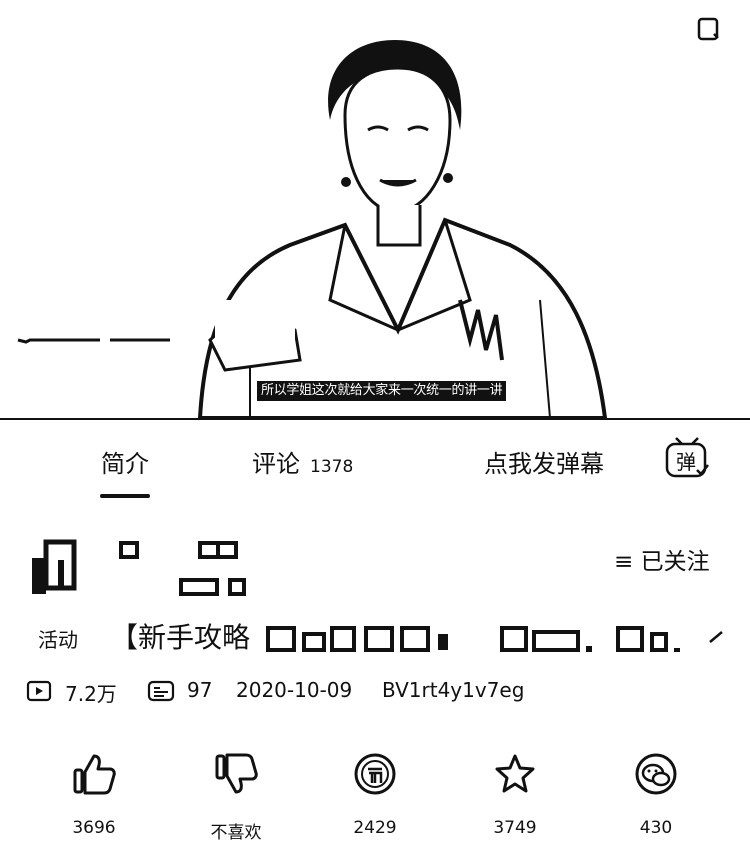 This screenshot has height=863, width=750. I want to click on action-bar: 3696 不喜欢 2429 3749 430, so click(375, 802).